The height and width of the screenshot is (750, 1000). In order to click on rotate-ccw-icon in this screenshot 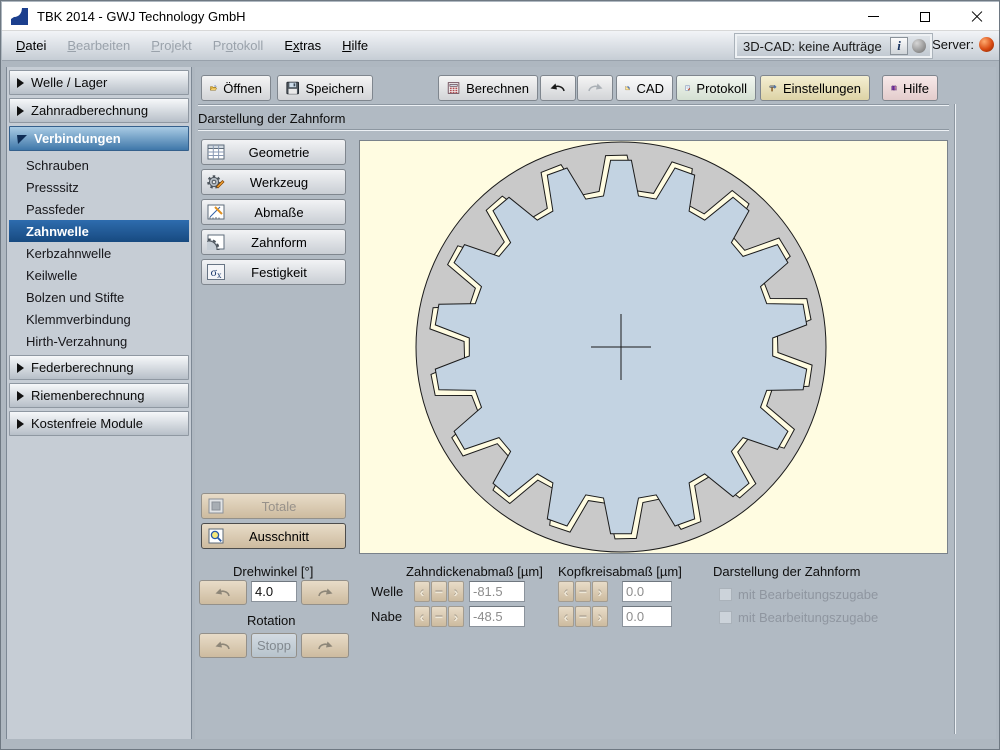, I will do `click(222, 645)`.